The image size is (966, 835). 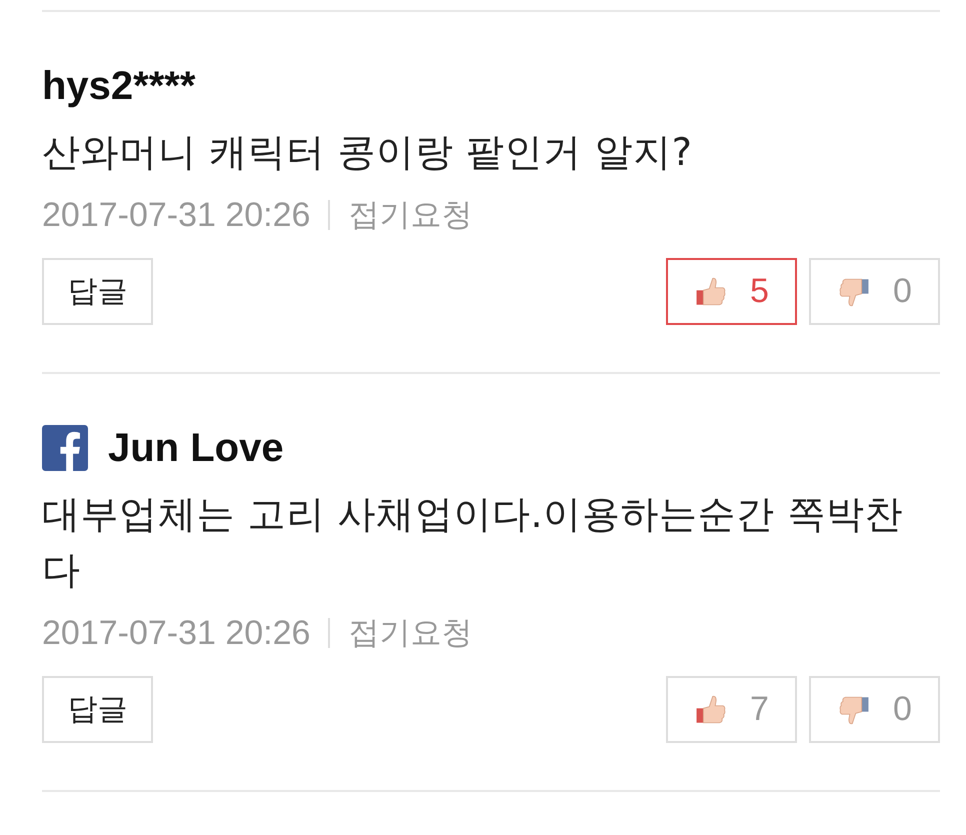 What do you see at coordinates (65, 448) in the screenshot?
I see `facebook-icon` at bounding box center [65, 448].